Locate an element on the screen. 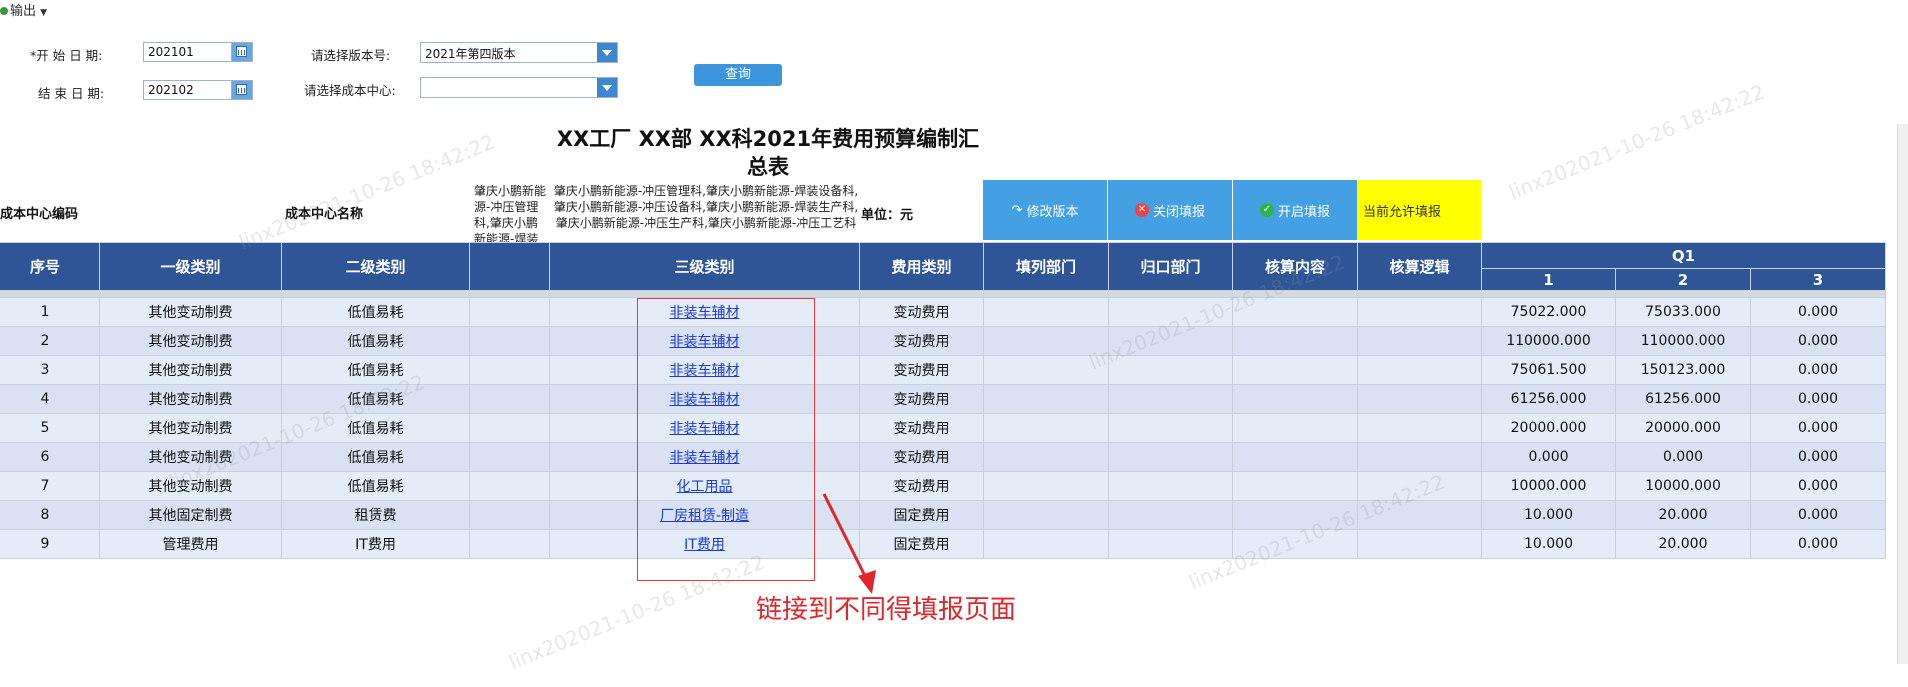  col-header-month2: 2 is located at coordinates (1683, 279).